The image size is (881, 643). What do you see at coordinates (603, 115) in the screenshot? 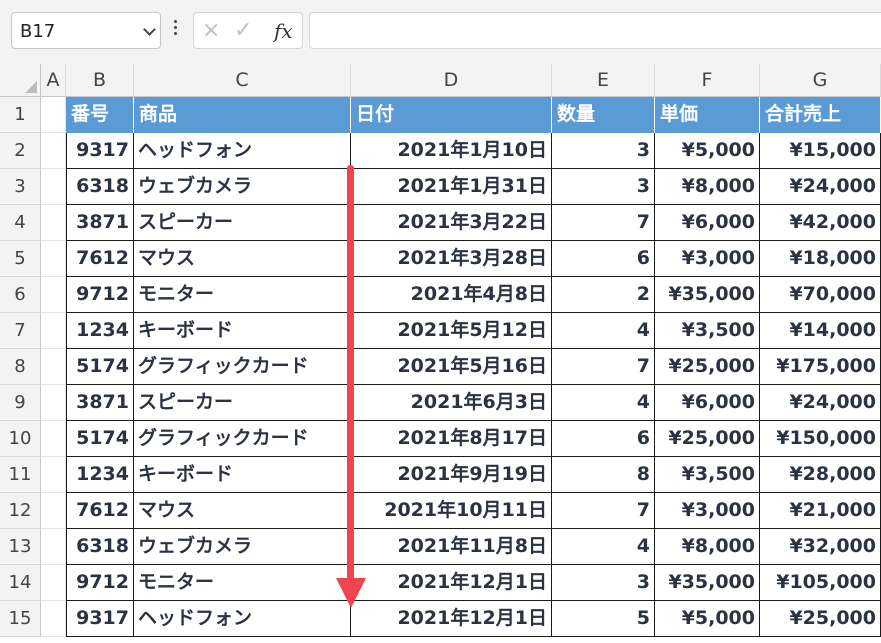
I see `table-header-cell: 数量` at bounding box center [603, 115].